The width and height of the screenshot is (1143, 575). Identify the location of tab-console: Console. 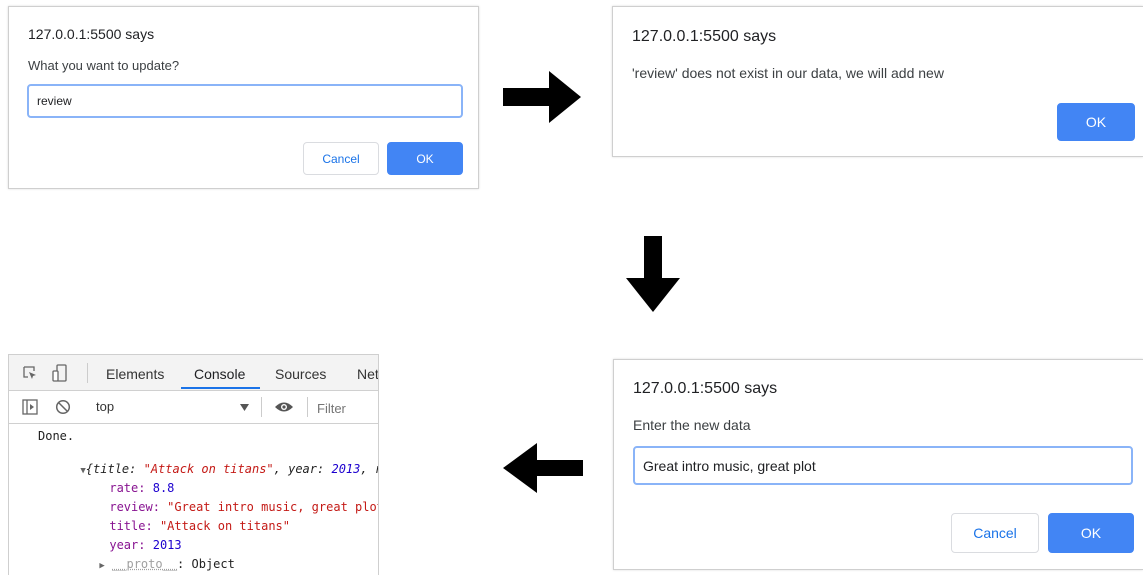
(219, 374).